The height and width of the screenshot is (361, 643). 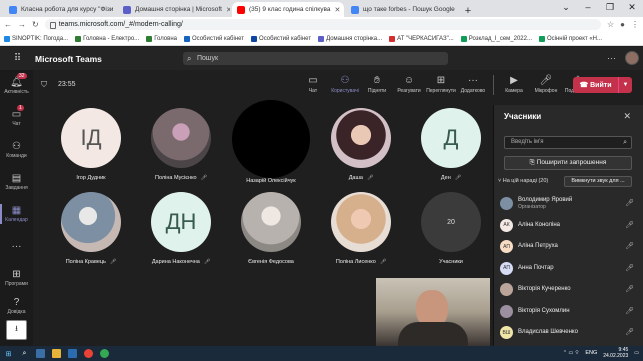 I want to click on reload-icon: ↻, so click(x=35, y=24).